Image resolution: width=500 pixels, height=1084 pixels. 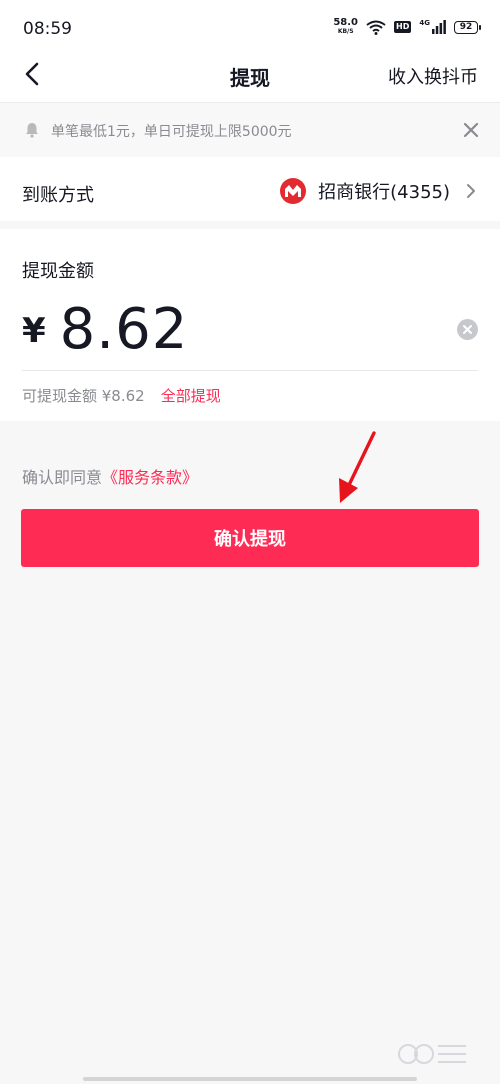 I want to click on amount-input: ¥ 8.62, so click(x=237, y=329).